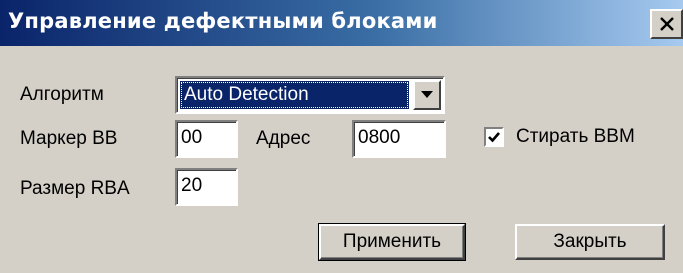 The height and width of the screenshot is (273, 683). What do you see at coordinates (575, 137) in the screenshot?
I see `erase-bbm-label: Стирать BBM` at bounding box center [575, 137].